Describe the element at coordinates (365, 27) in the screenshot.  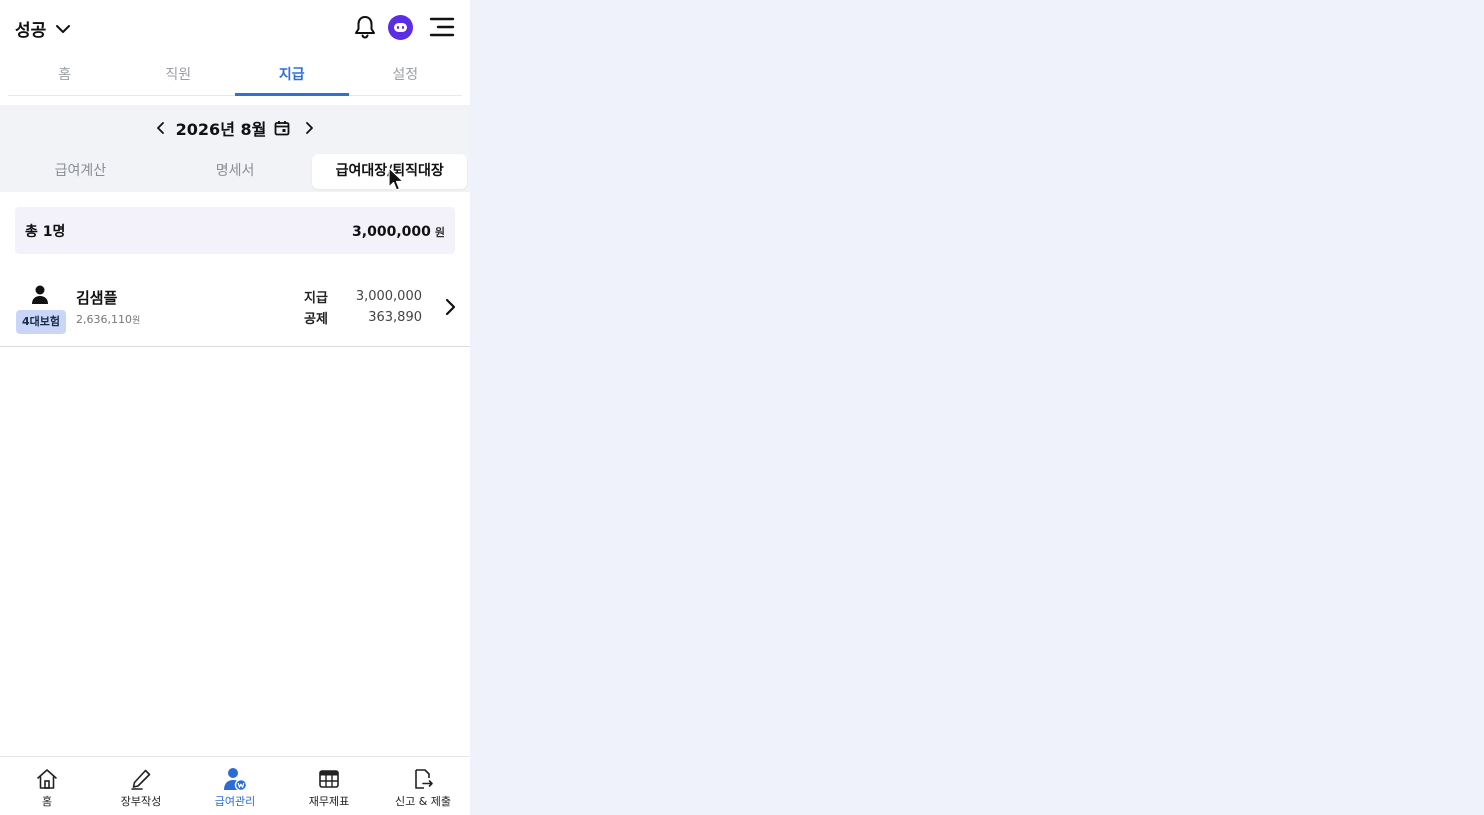
I see `bell-icon` at that location.